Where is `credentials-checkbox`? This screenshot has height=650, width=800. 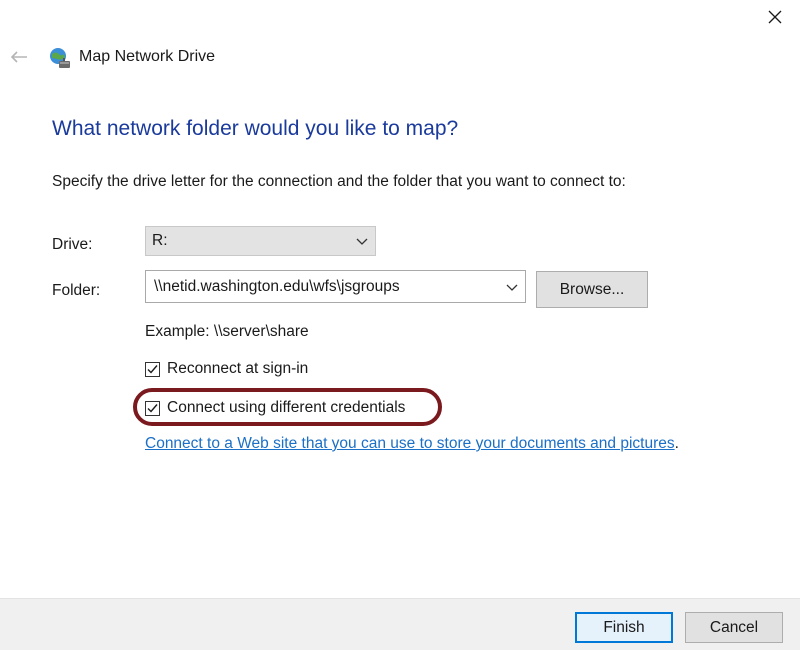
credentials-checkbox is located at coordinates (152, 408).